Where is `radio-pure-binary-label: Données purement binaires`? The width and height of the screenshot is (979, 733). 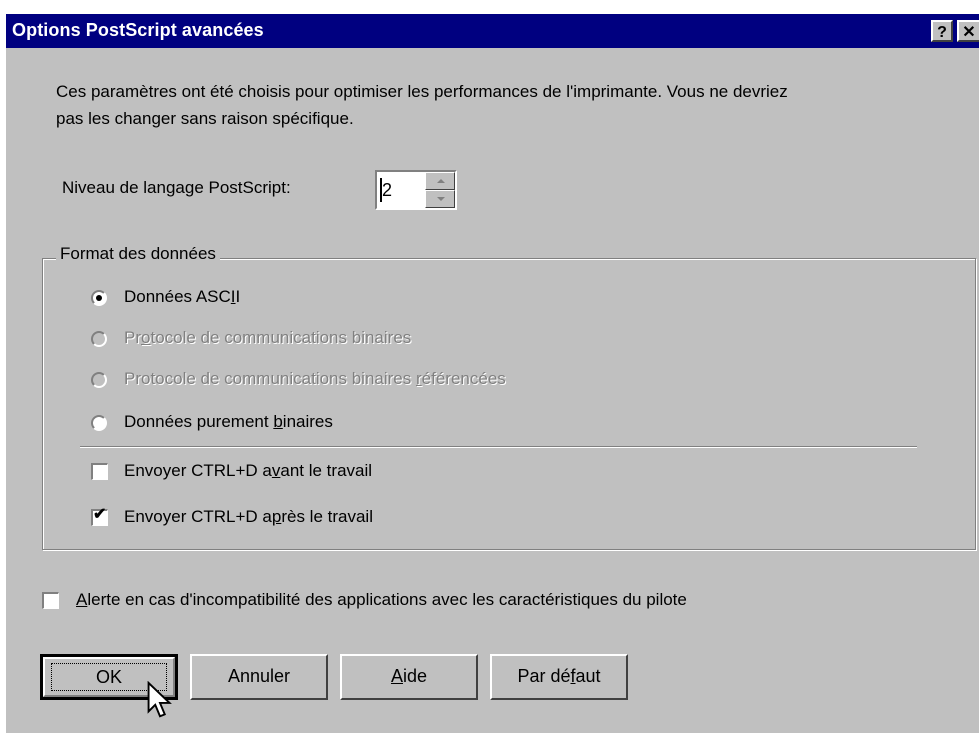 radio-pure-binary-label: Données purement binaires is located at coordinates (228, 422).